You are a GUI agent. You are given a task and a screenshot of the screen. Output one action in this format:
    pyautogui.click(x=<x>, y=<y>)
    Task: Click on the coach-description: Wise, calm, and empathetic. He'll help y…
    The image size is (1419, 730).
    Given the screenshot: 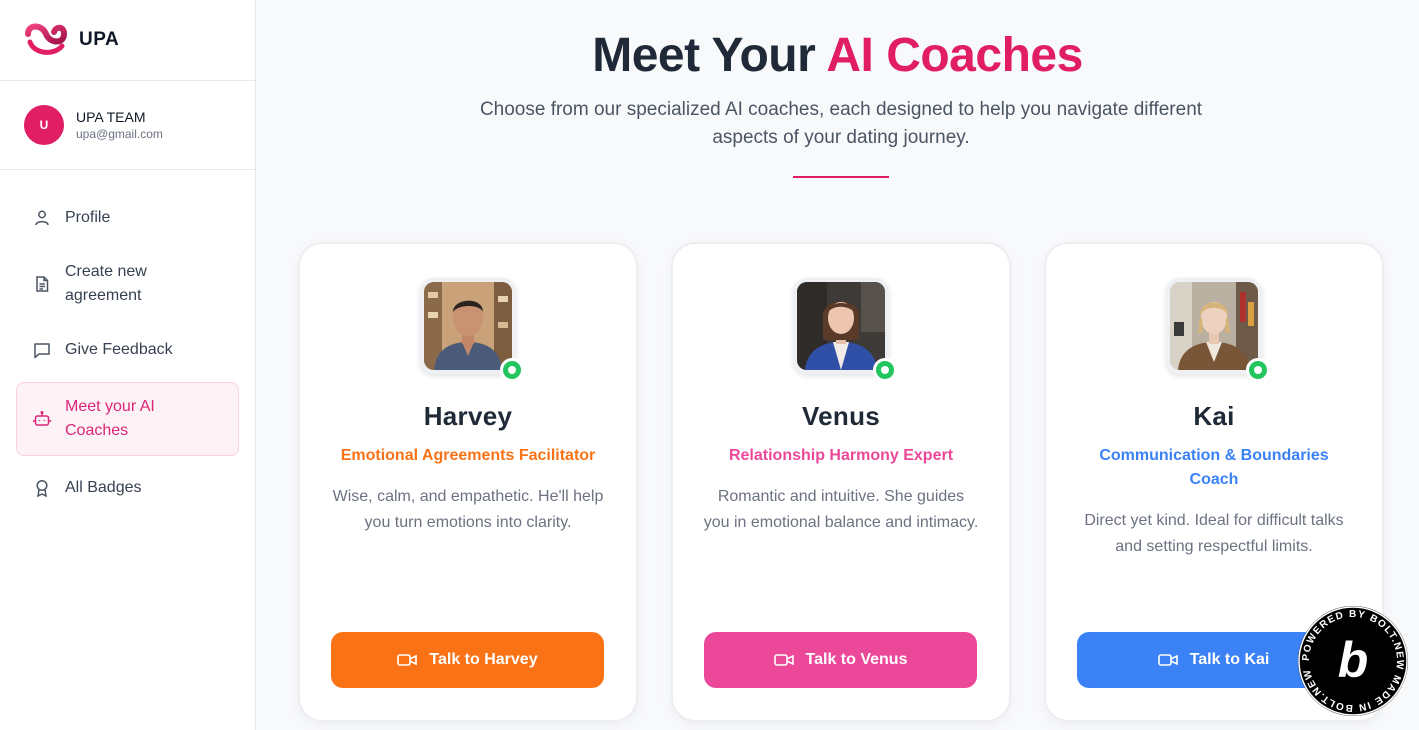 What is the action you would take?
    pyautogui.click(x=468, y=509)
    